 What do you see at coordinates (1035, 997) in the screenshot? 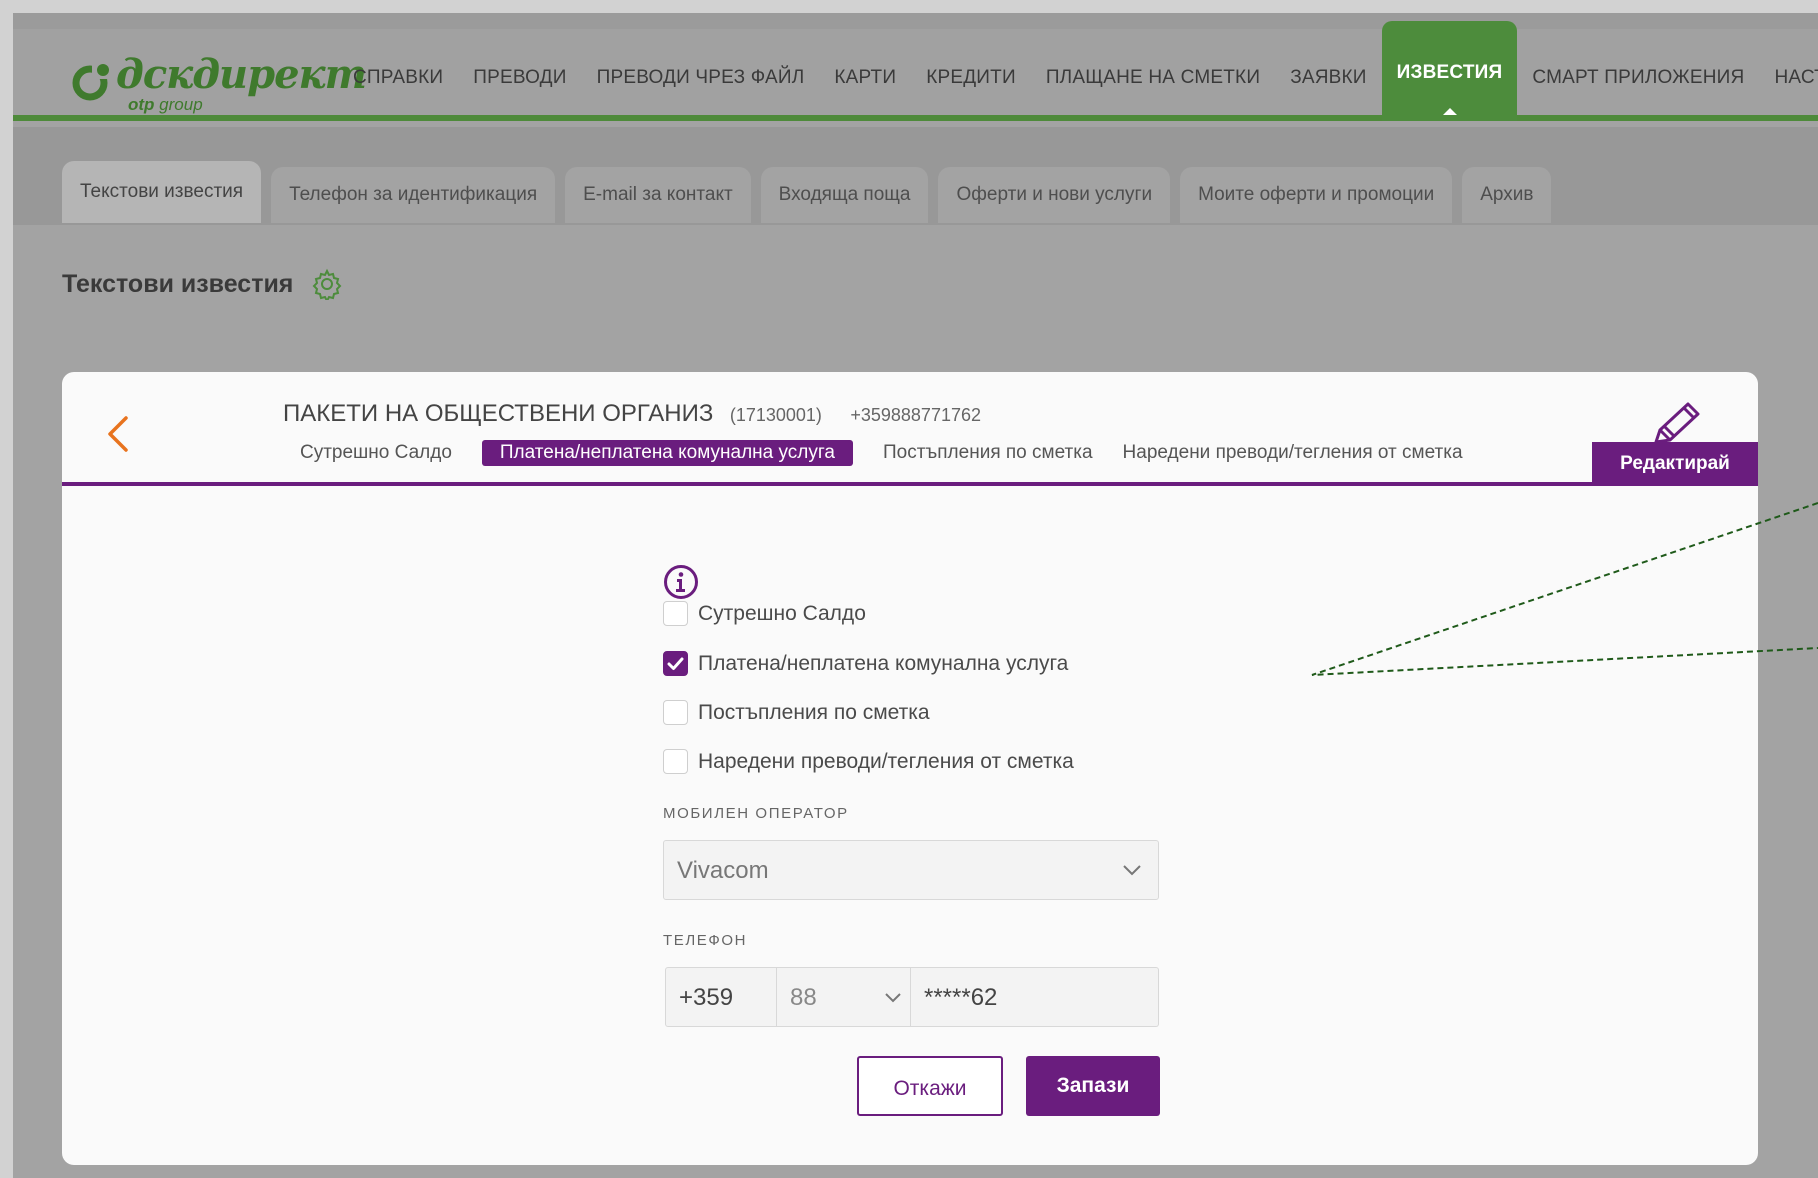
I see `phone-number-field: *****62` at bounding box center [1035, 997].